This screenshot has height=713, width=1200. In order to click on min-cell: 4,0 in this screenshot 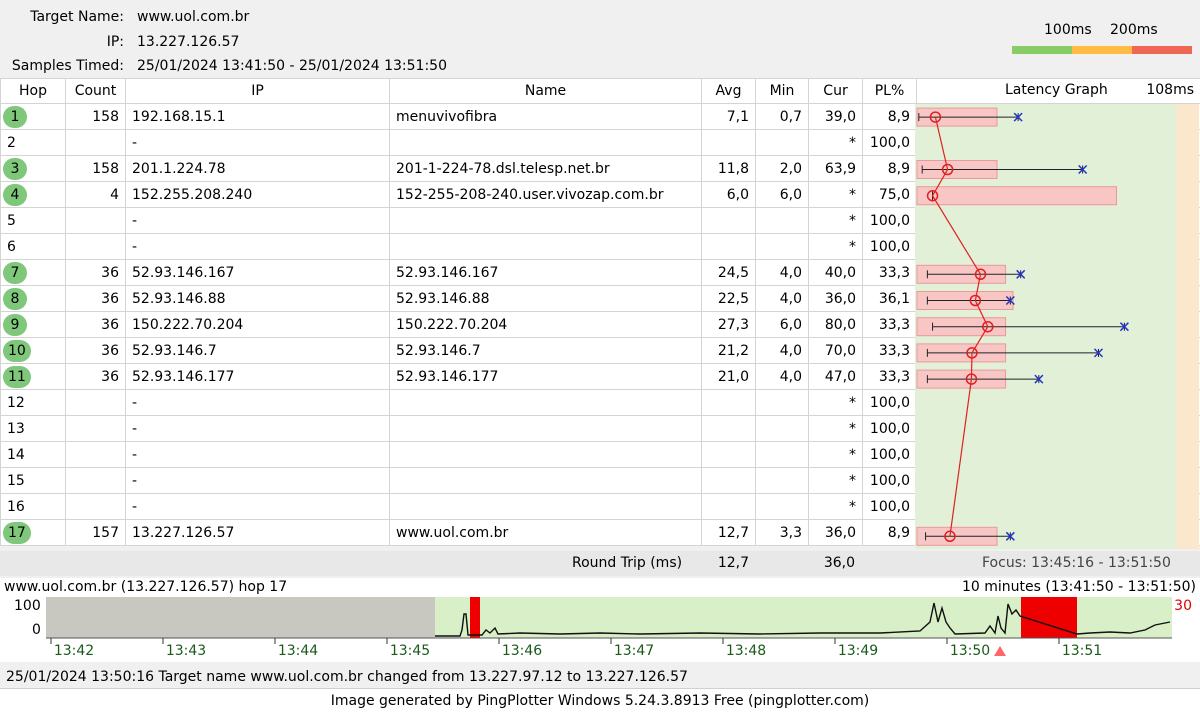, I will do `click(782, 299)`.